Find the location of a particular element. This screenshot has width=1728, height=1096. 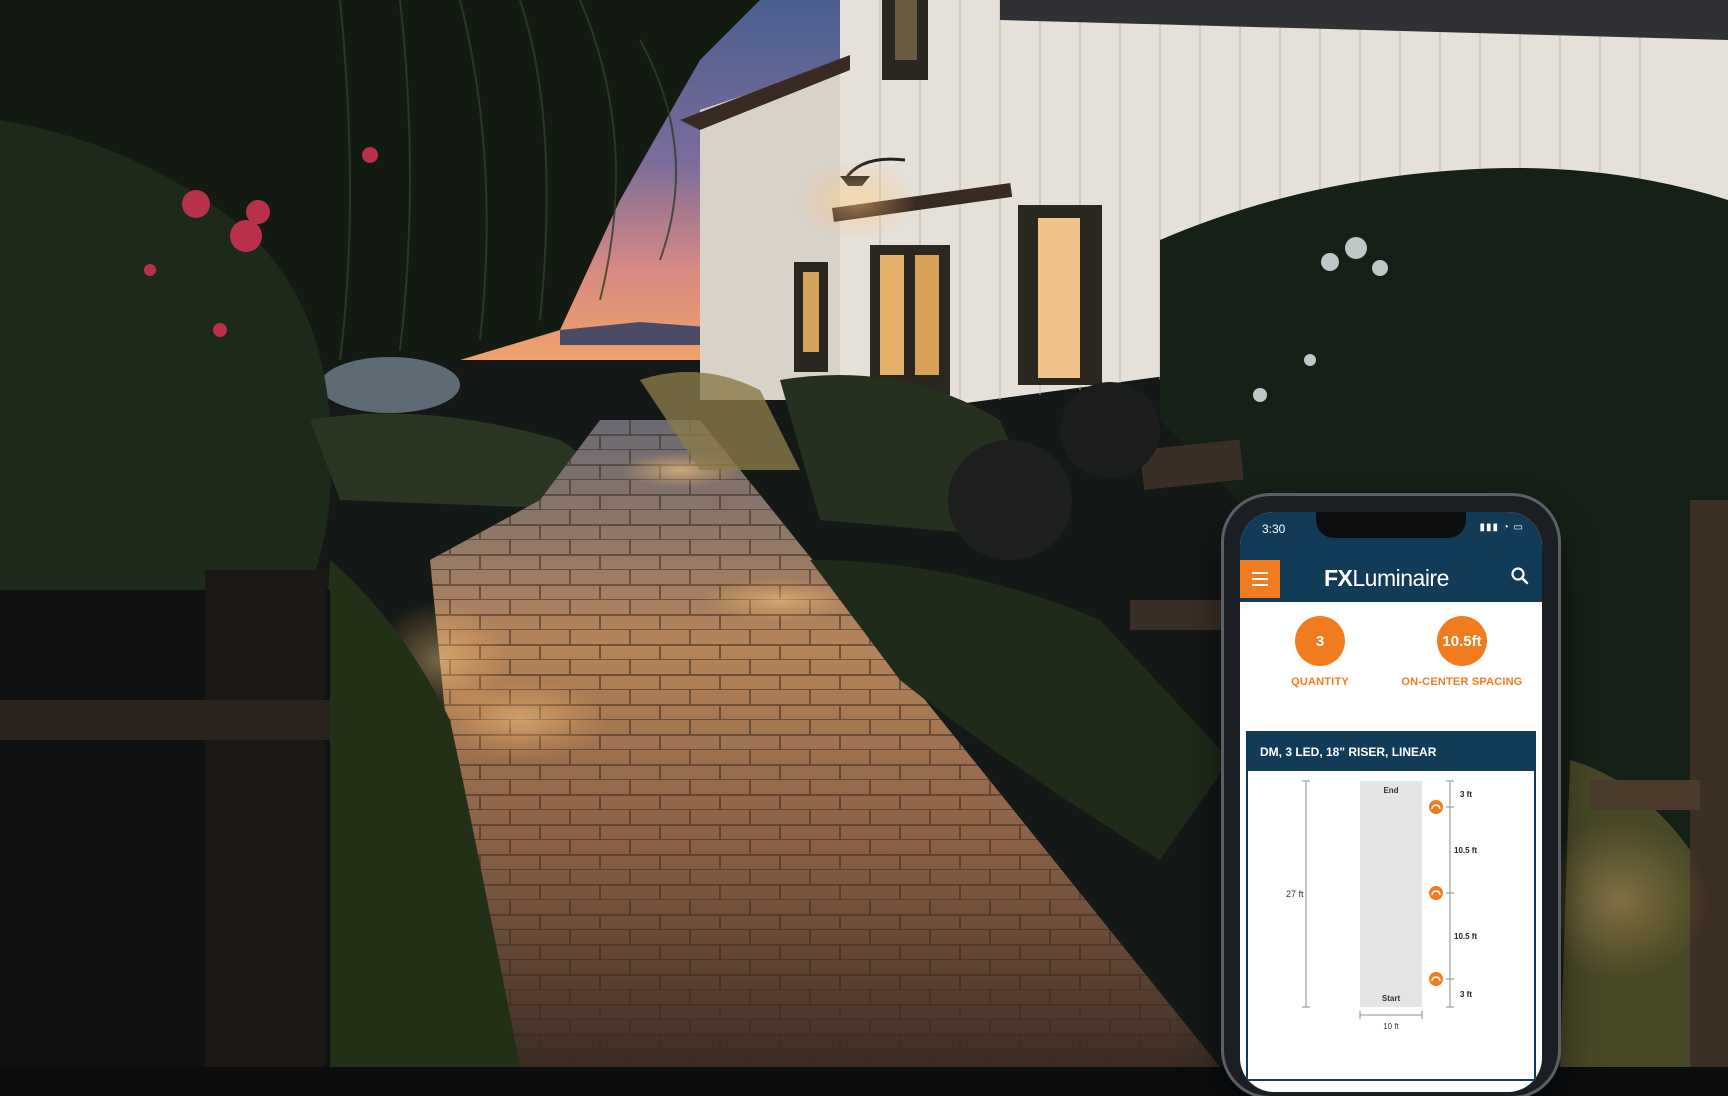

spacing-stat: 10.5ft ON-CENTER SPACING is located at coordinates (1462, 652).